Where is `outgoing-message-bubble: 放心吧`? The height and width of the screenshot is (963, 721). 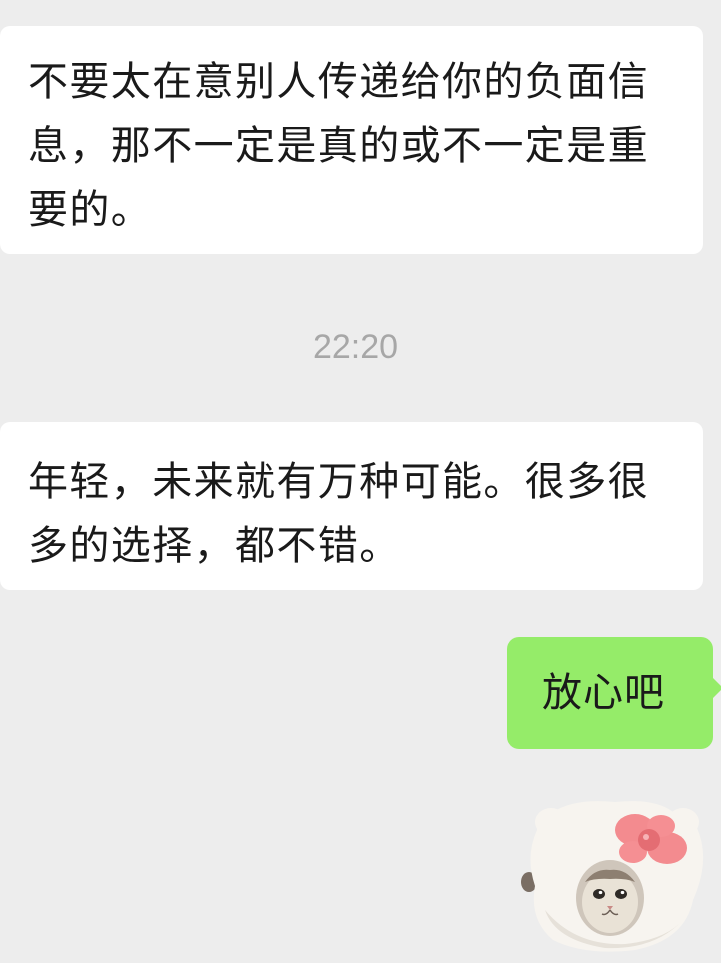 outgoing-message-bubble: 放心吧 is located at coordinates (614, 693).